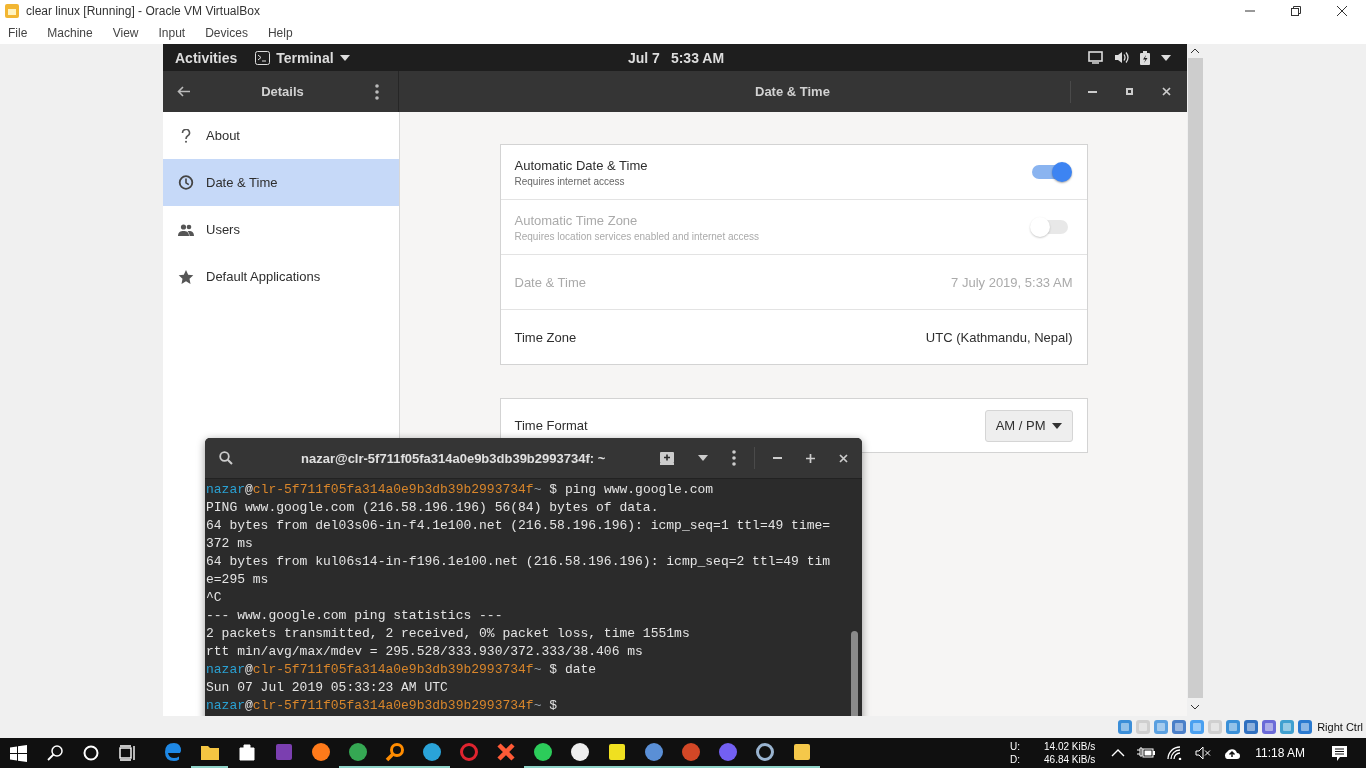 This screenshot has height=768, width=1366. I want to click on task-view-icon, so click(127, 753).